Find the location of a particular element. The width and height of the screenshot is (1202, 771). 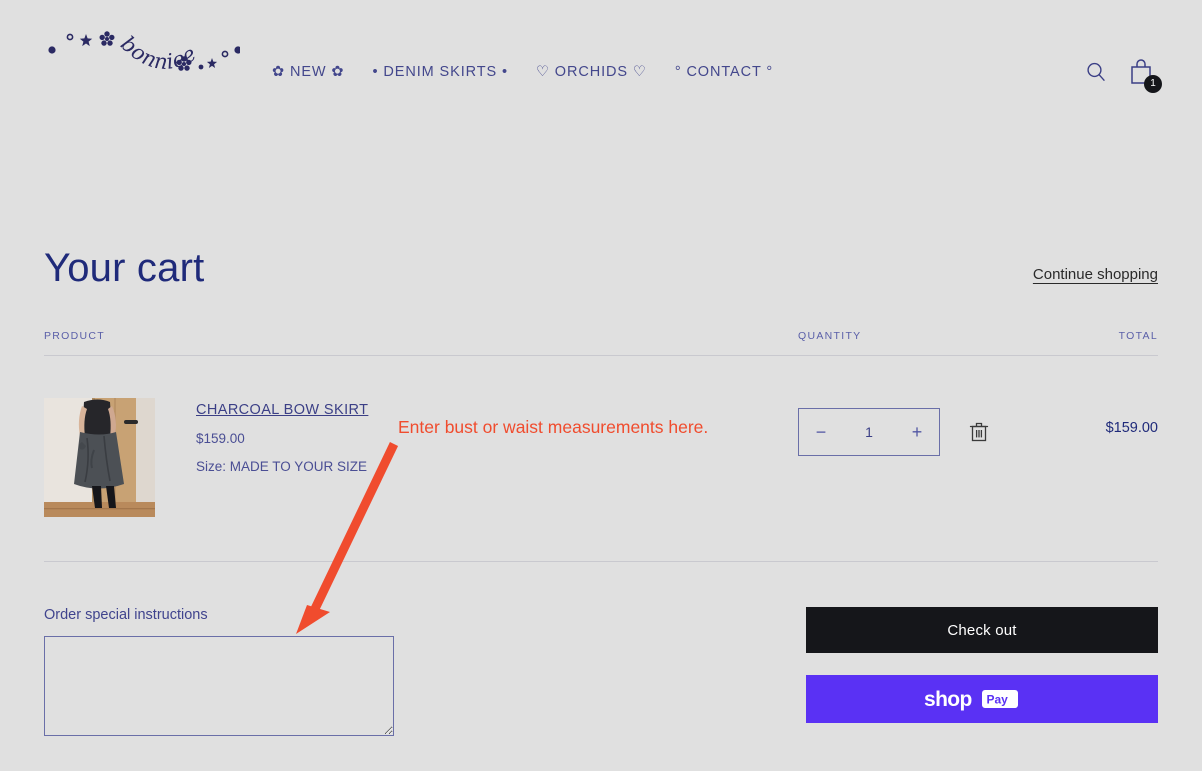

checkout-button: Check out is located at coordinates (982, 630).